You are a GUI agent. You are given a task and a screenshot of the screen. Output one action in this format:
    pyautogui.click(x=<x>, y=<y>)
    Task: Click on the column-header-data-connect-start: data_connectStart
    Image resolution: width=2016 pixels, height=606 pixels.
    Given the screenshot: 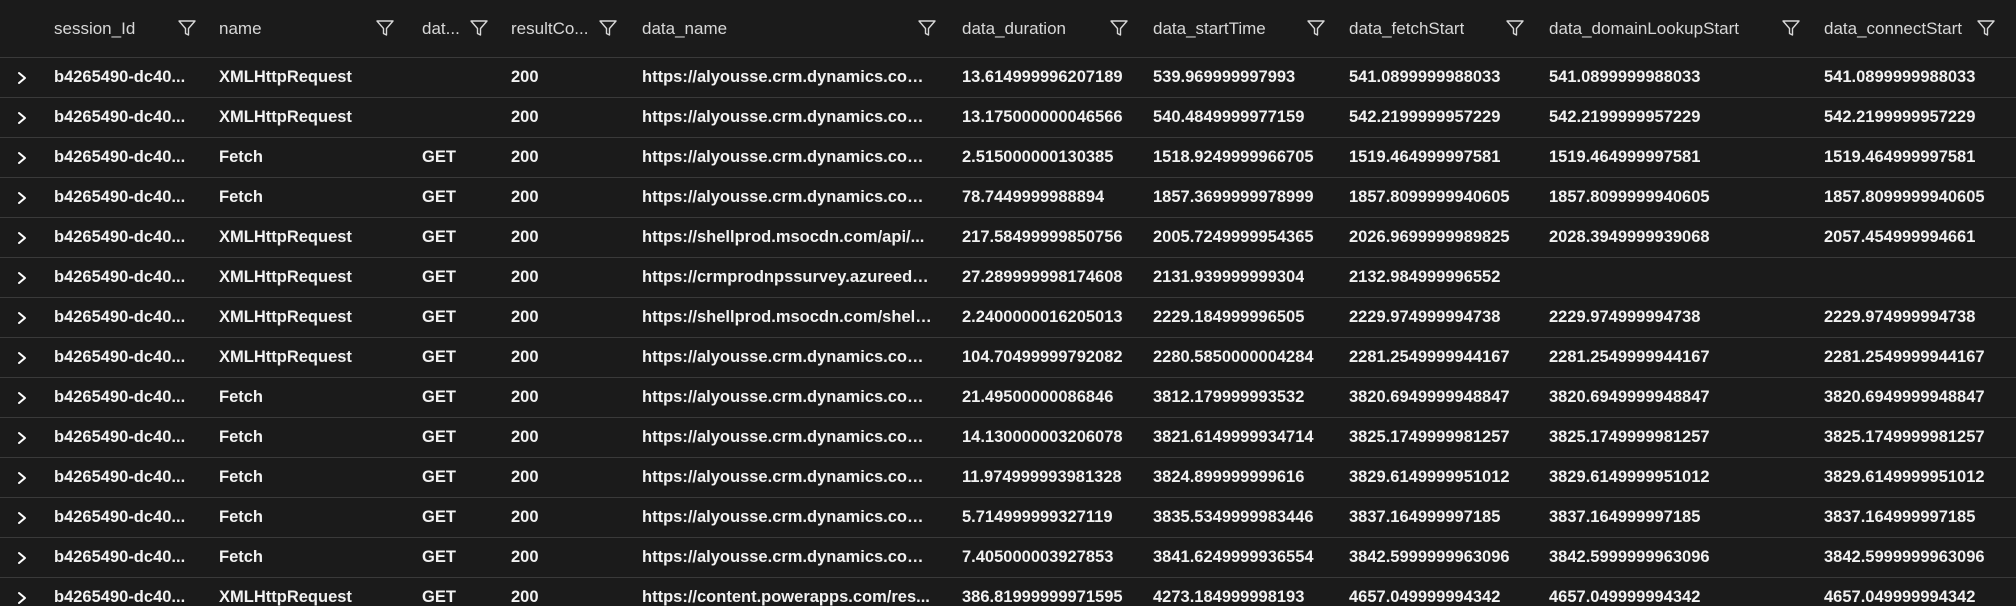 What is the action you would take?
    pyautogui.click(x=1897, y=28)
    